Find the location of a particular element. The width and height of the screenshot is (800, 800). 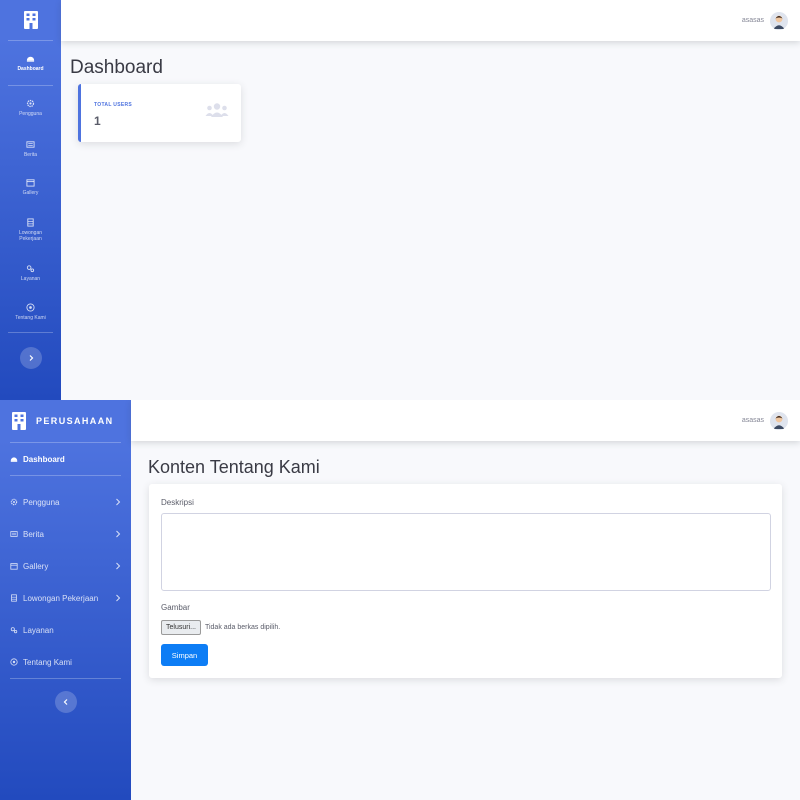

sidebar-brand is located at coordinates (30, 20).